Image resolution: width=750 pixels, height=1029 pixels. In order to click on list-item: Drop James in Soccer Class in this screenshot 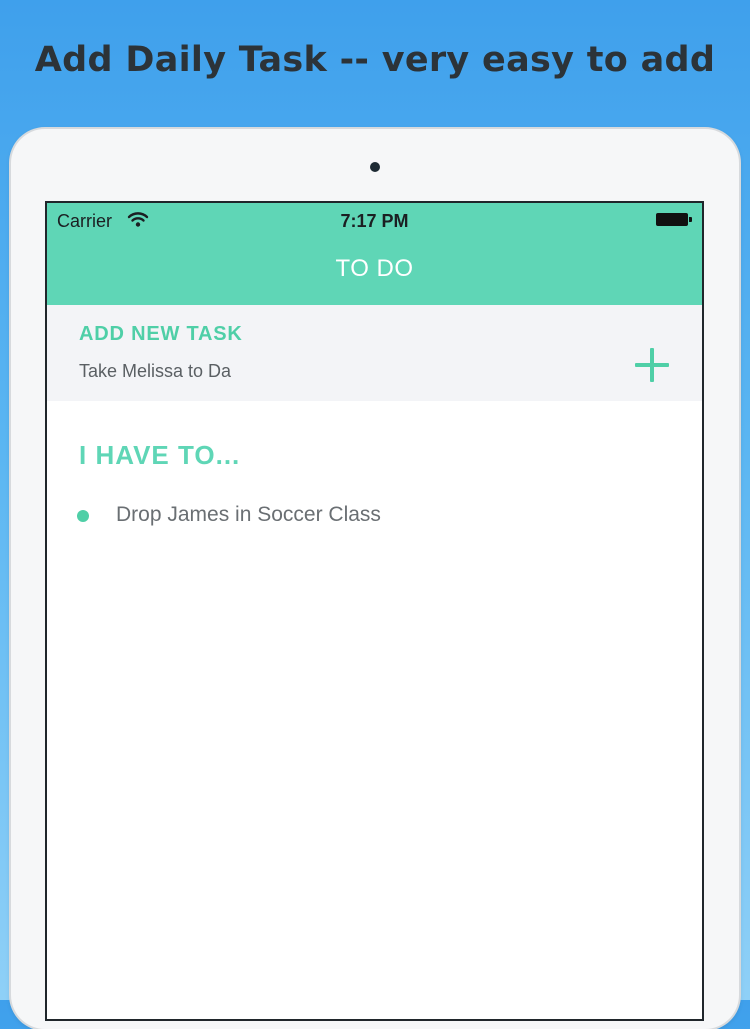, I will do `click(374, 521)`.